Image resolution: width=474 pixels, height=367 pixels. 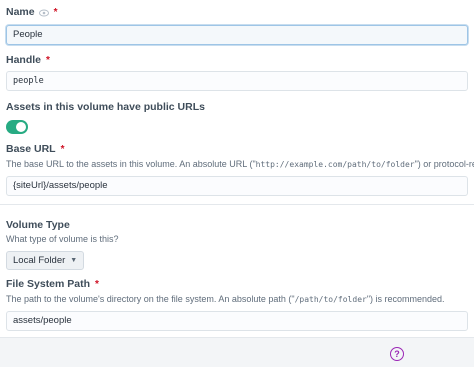 I want to click on question-circle-icon: ?, so click(x=397, y=354).